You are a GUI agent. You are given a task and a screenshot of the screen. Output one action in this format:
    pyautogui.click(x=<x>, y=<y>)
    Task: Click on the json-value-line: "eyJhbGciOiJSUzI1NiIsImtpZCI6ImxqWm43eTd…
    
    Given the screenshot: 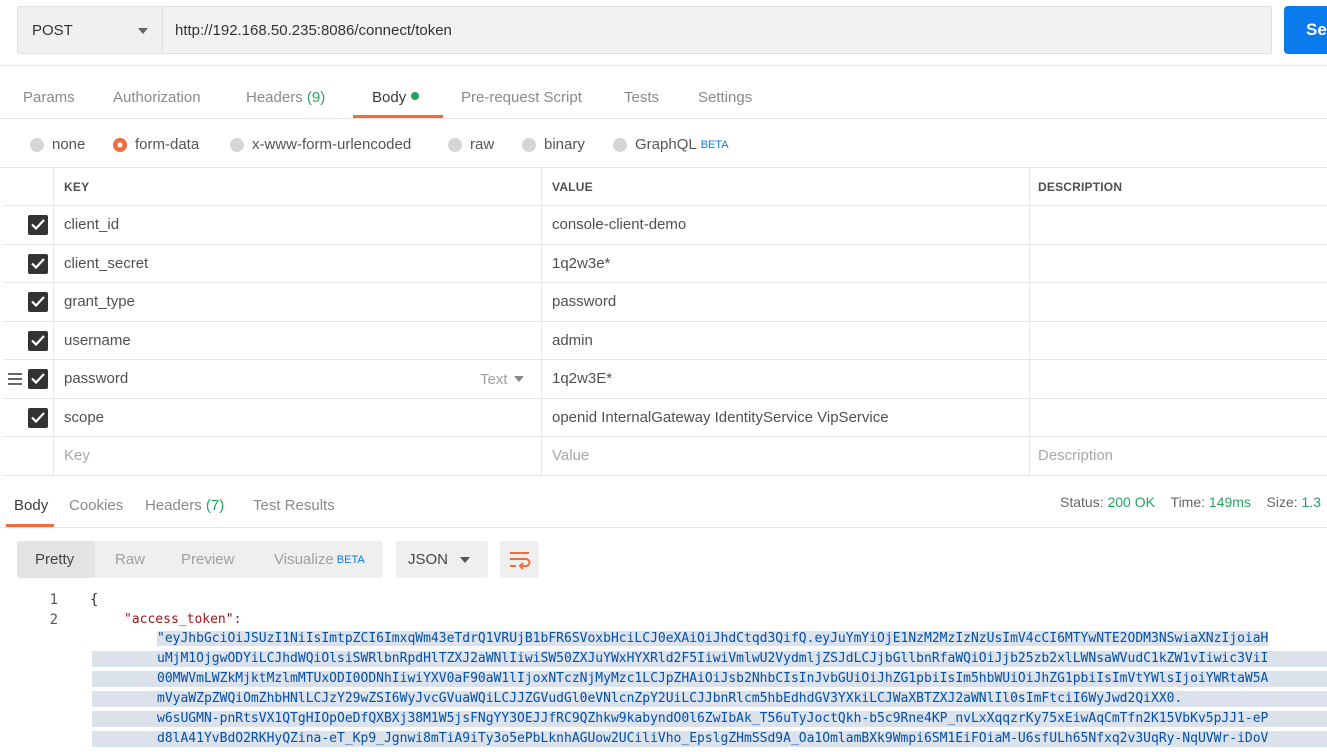 What is the action you would take?
    pyautogui.click(x=713, y=638)
    